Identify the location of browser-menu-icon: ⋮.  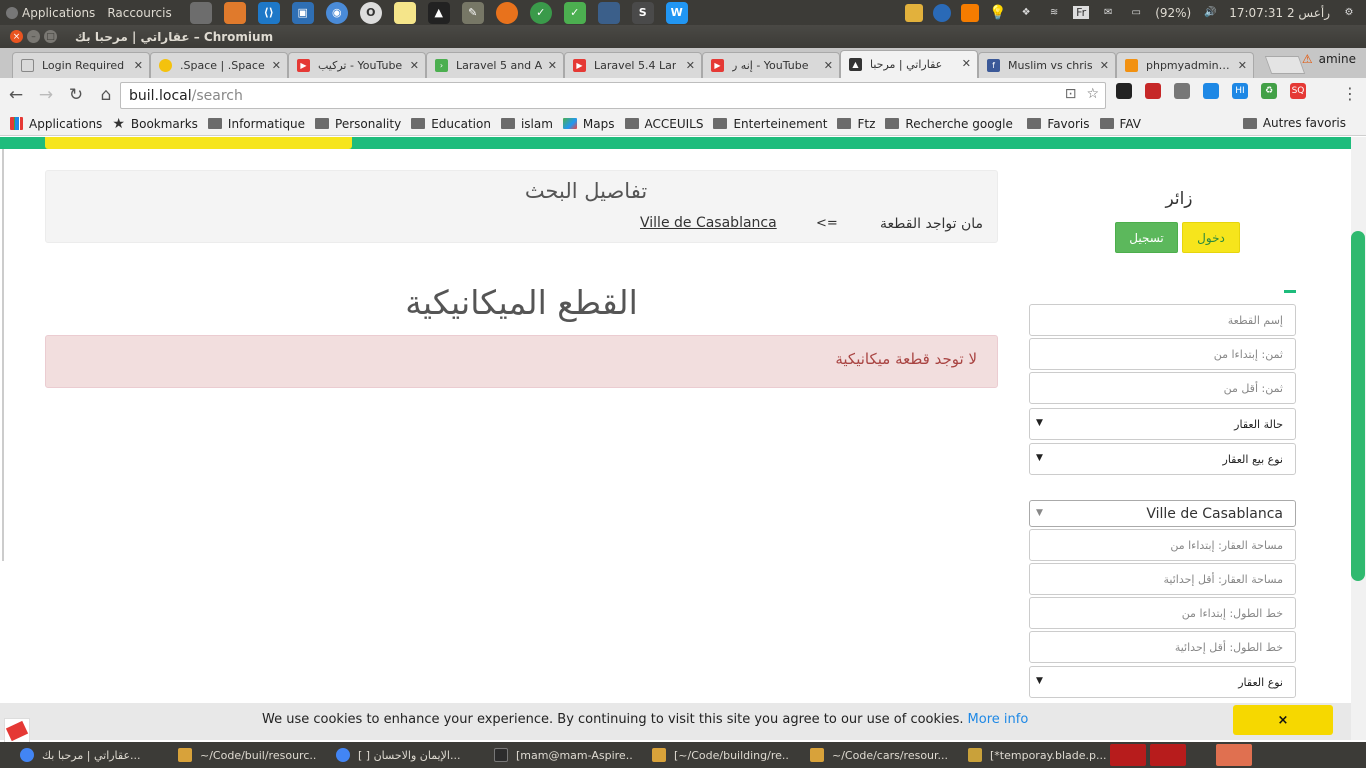
(1350, 93).